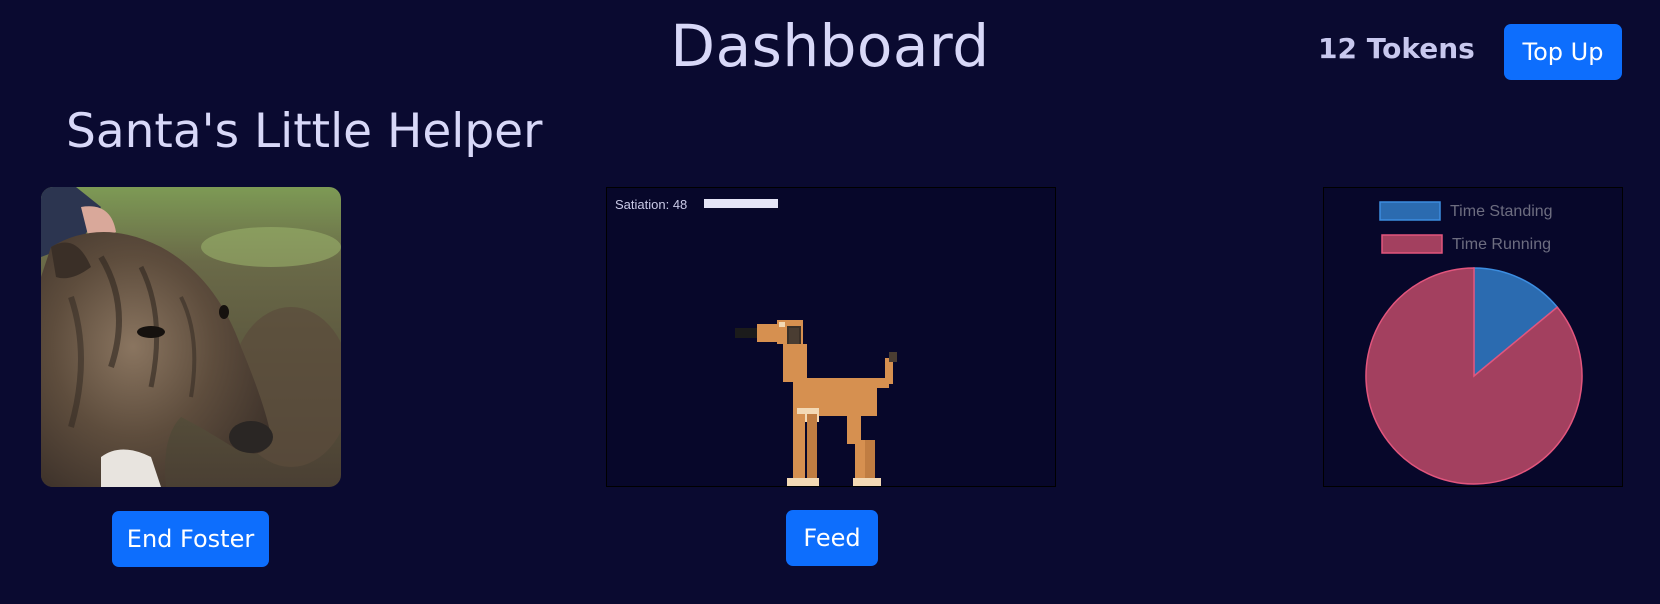 The image size is (1660, 604). Describe the element at coordinates (651, 204) in the screenshot. I see `satiation-label: Satiation: 48` at that location.